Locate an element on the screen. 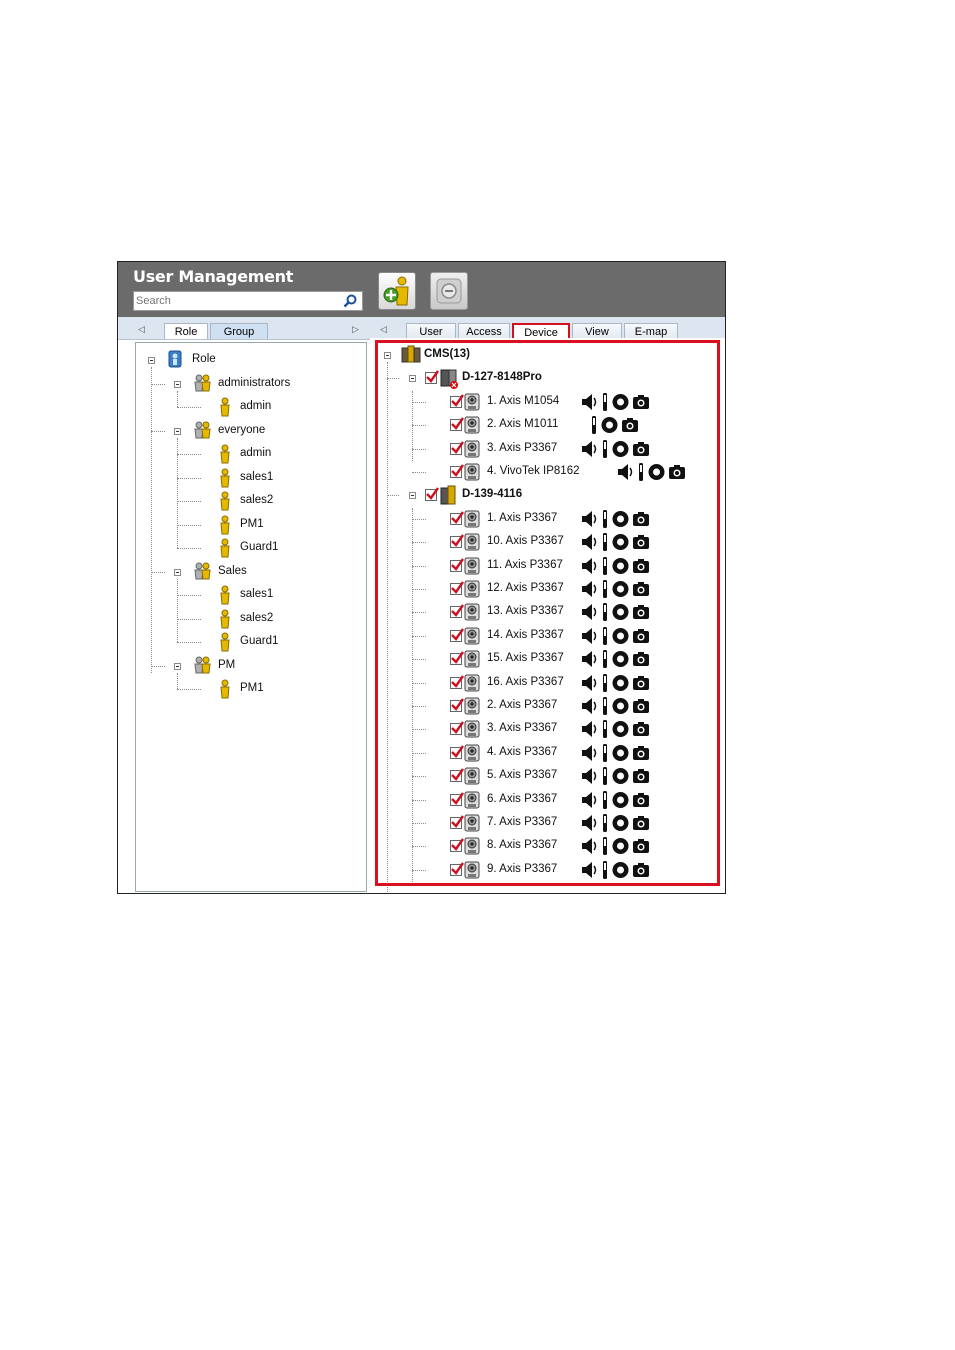 The image size is (955, 1350). role-tree-label: Sales is located at coordinates (232, 570).